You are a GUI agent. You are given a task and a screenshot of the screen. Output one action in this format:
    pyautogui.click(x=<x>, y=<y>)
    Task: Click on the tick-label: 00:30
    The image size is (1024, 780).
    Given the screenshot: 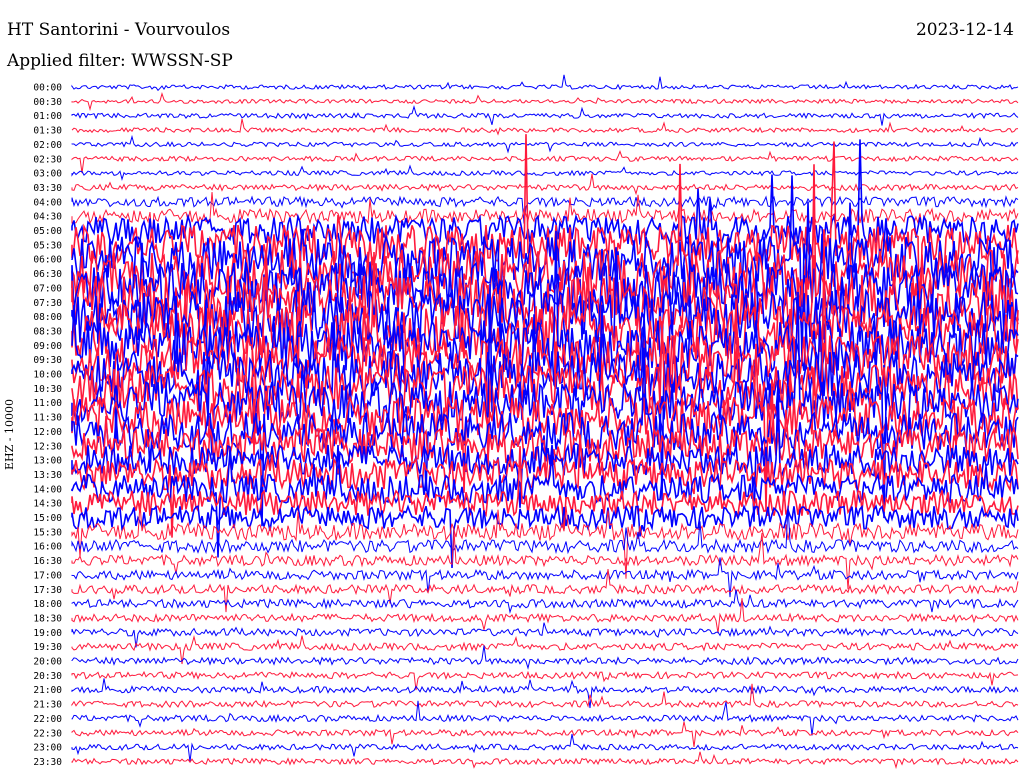 What is the action you would take?
    pyautogui.click(x=47, y=102)
    